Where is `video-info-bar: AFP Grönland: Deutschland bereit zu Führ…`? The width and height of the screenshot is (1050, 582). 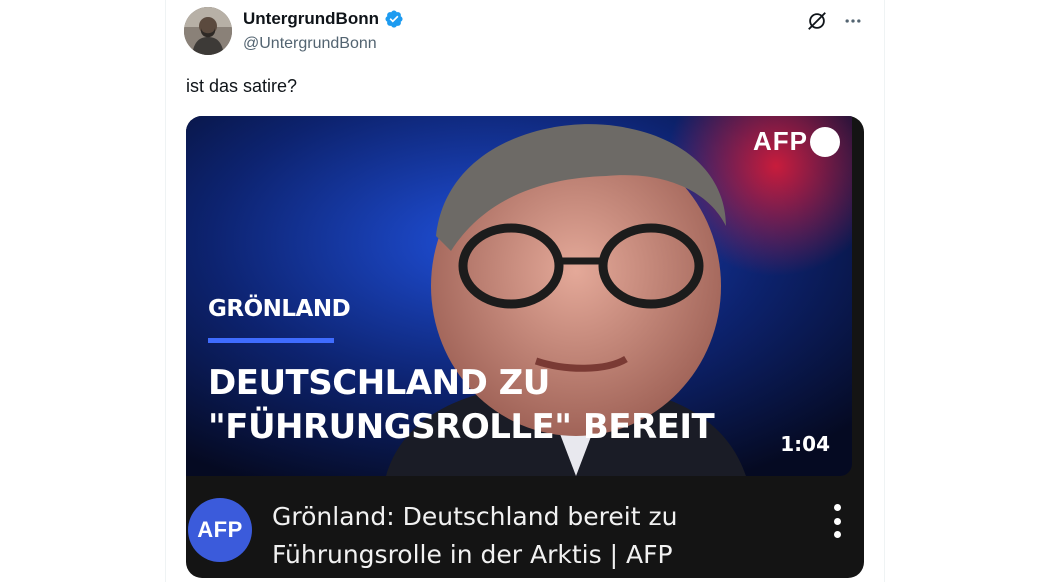 video-info-bar: AFP Grönland: Deutschland bereit zu Führ… is located at coordinates (525, 527).